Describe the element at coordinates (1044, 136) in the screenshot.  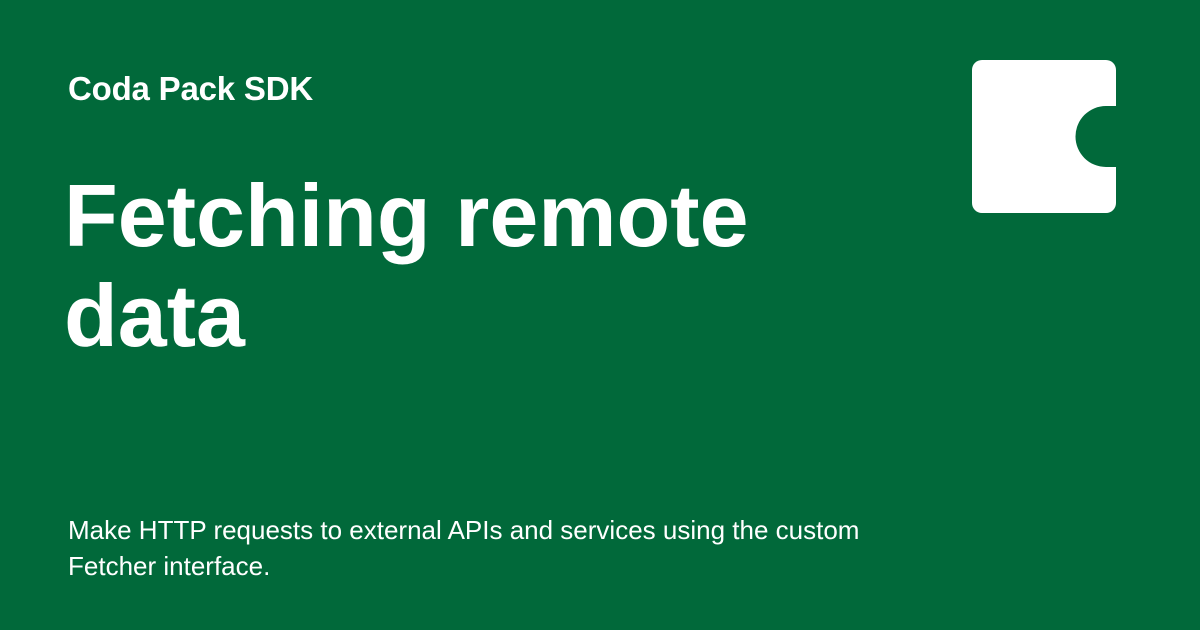
I see `coda-logo-icon` at that location.